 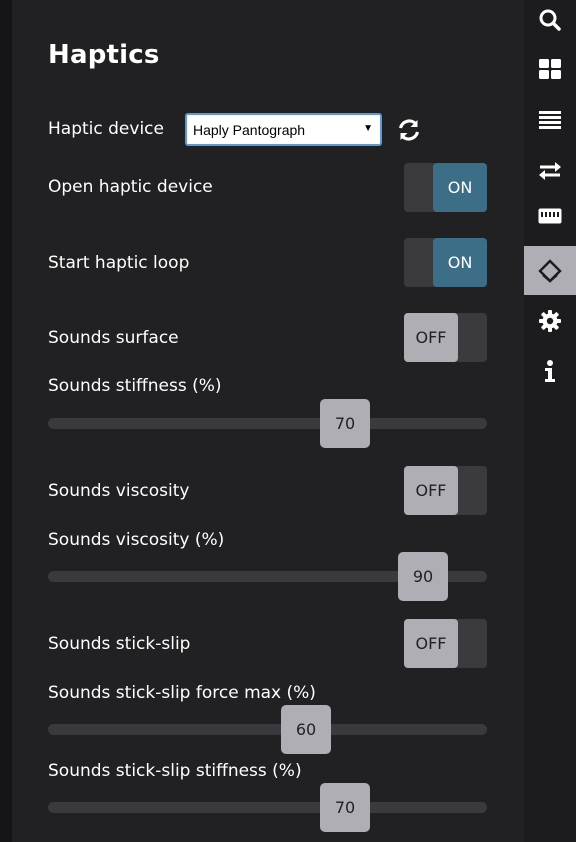 I want to click on start-haptic-loop-toggle: ON, so click(x=445, y=262).